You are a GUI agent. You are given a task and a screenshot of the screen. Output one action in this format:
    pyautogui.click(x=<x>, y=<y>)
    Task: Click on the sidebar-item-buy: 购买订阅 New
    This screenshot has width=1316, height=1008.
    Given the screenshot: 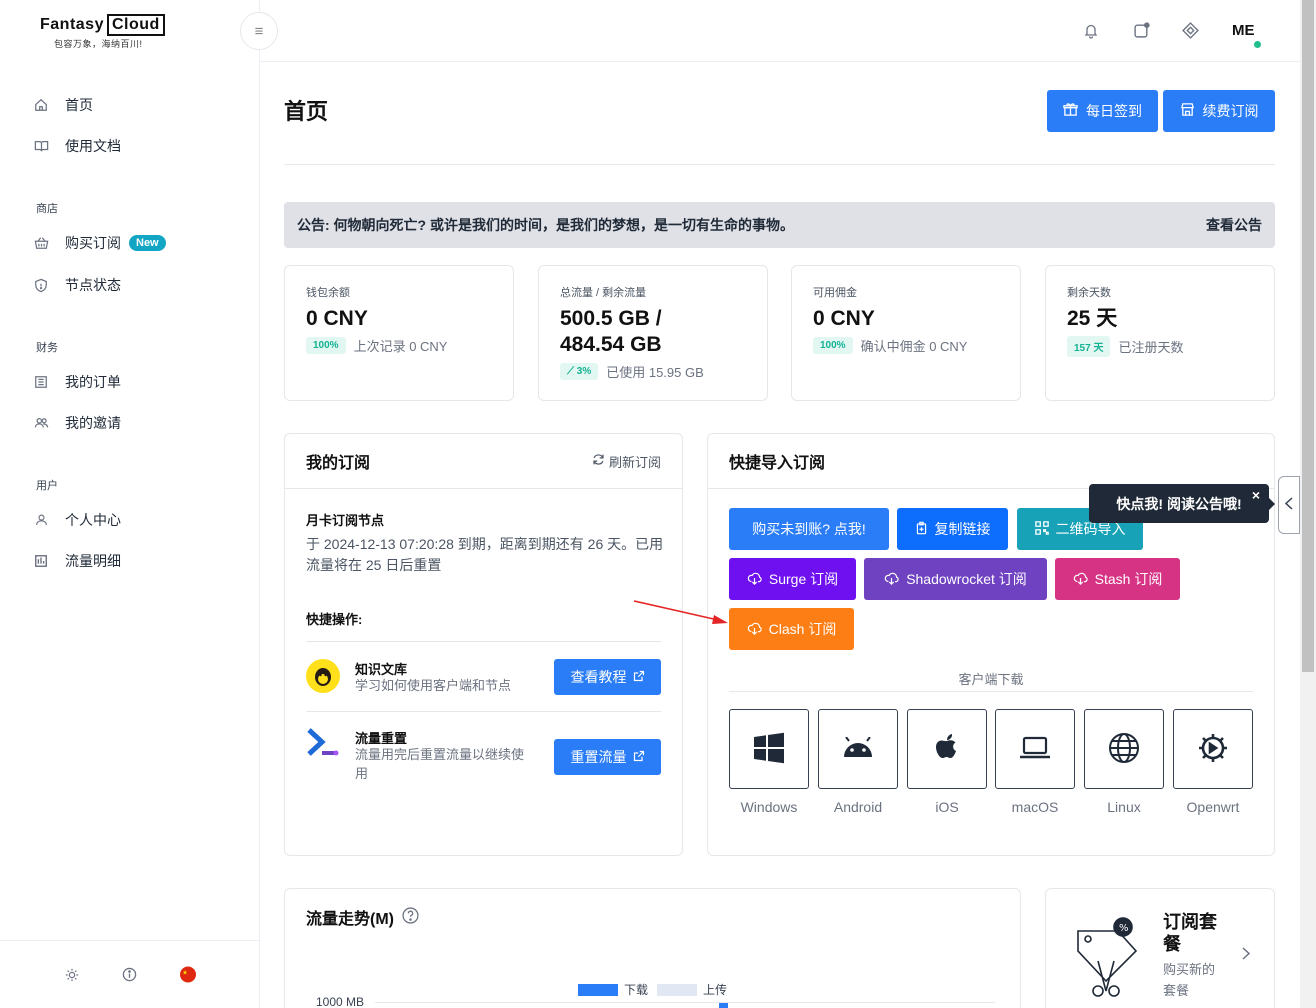 What is the action you would take?
    pyautogui.click(x=99, y=243)
    